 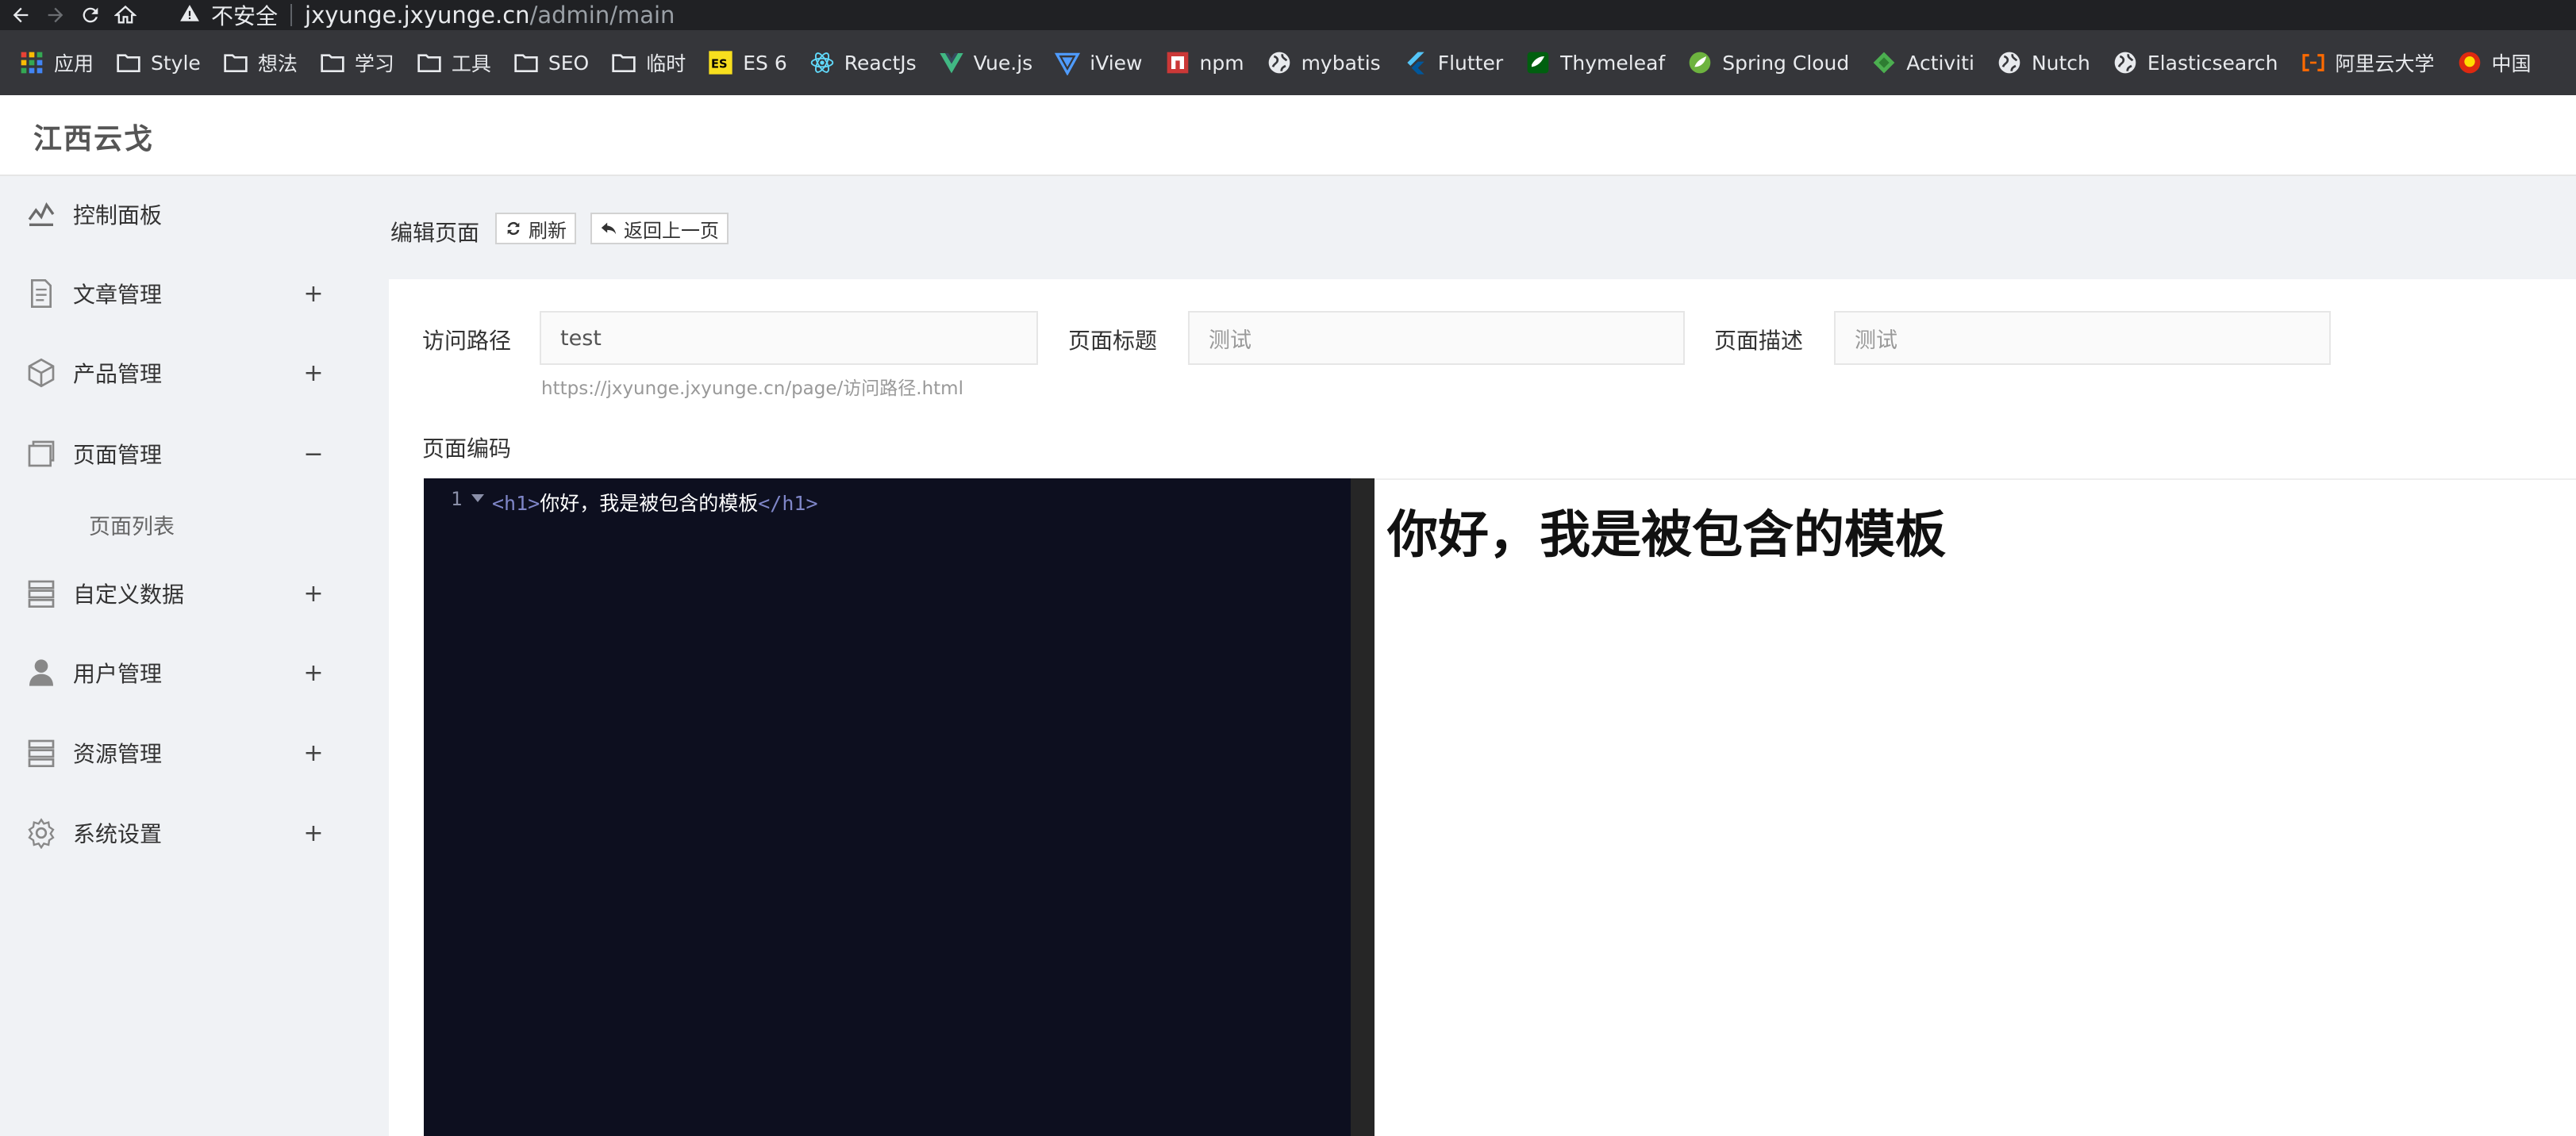 I want to click on code-open-tag: <h1>, so click(x=516, y=504).